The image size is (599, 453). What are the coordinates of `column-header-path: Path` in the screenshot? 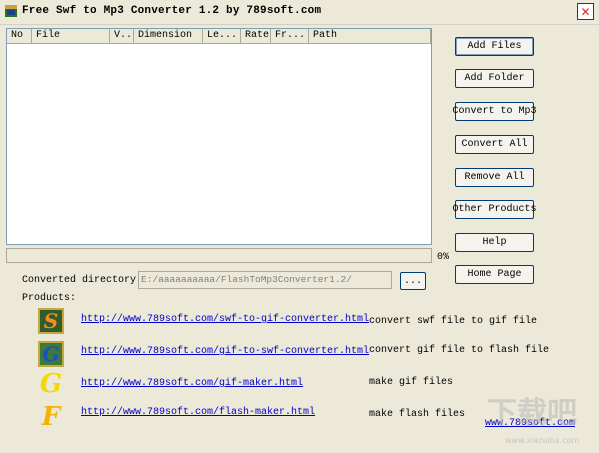 It's located at (370, 36).